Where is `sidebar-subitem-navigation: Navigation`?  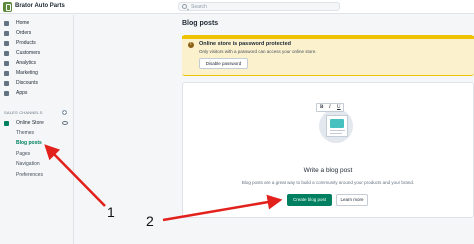 sidebar-subitem-navigation: Navigation is located at coordinates (28, 165).